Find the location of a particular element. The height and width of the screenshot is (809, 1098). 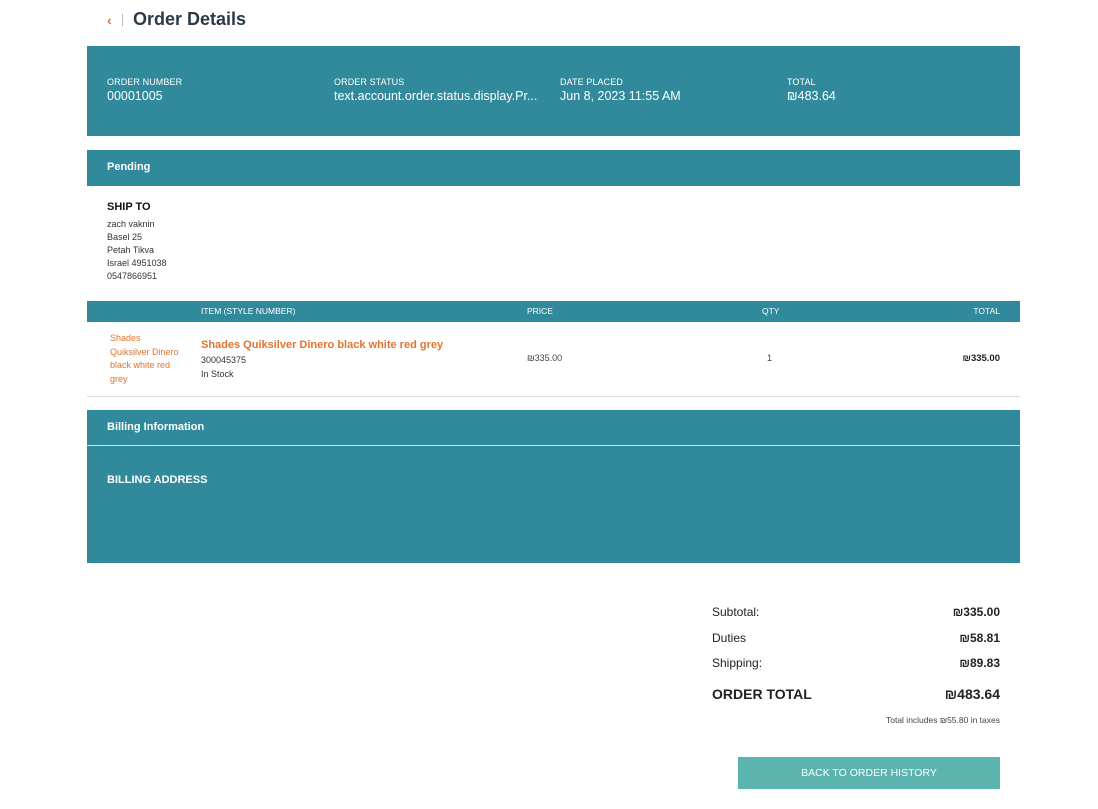

order-total-label: ORDER TOTAL is located at coordinates (762, 693).